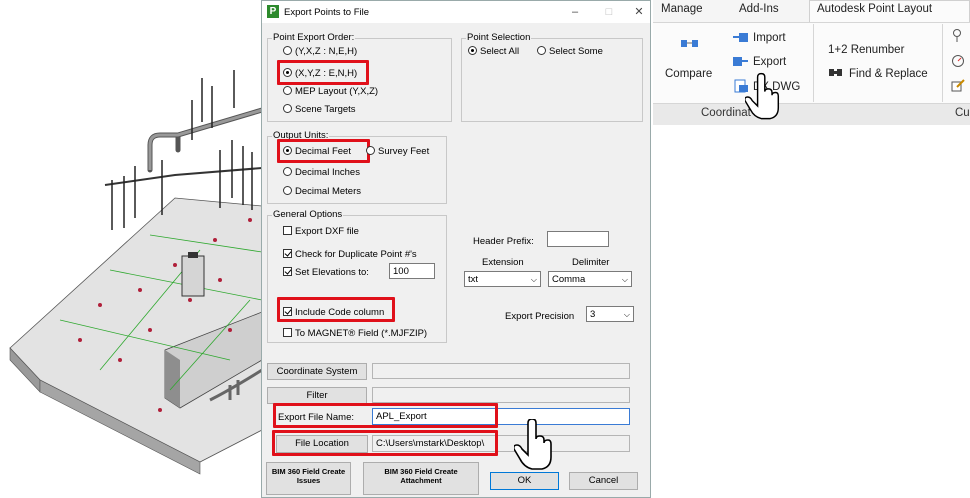 The height and width of the screenshot is (498, 970). I want to click on ribbon-body, so click(811, 63).